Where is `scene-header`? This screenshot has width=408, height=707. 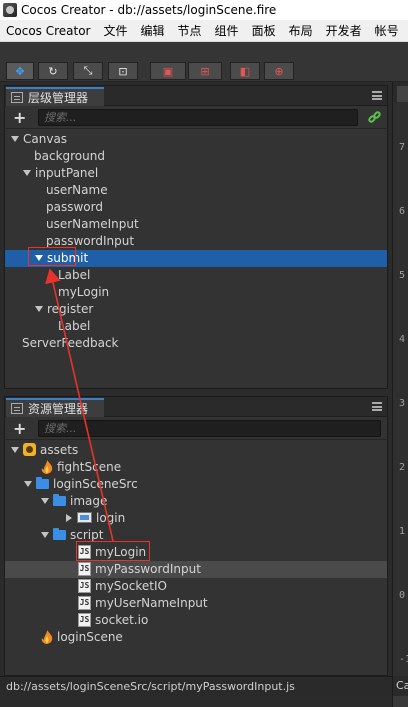 scene-header is located at coordinates (400, 92).